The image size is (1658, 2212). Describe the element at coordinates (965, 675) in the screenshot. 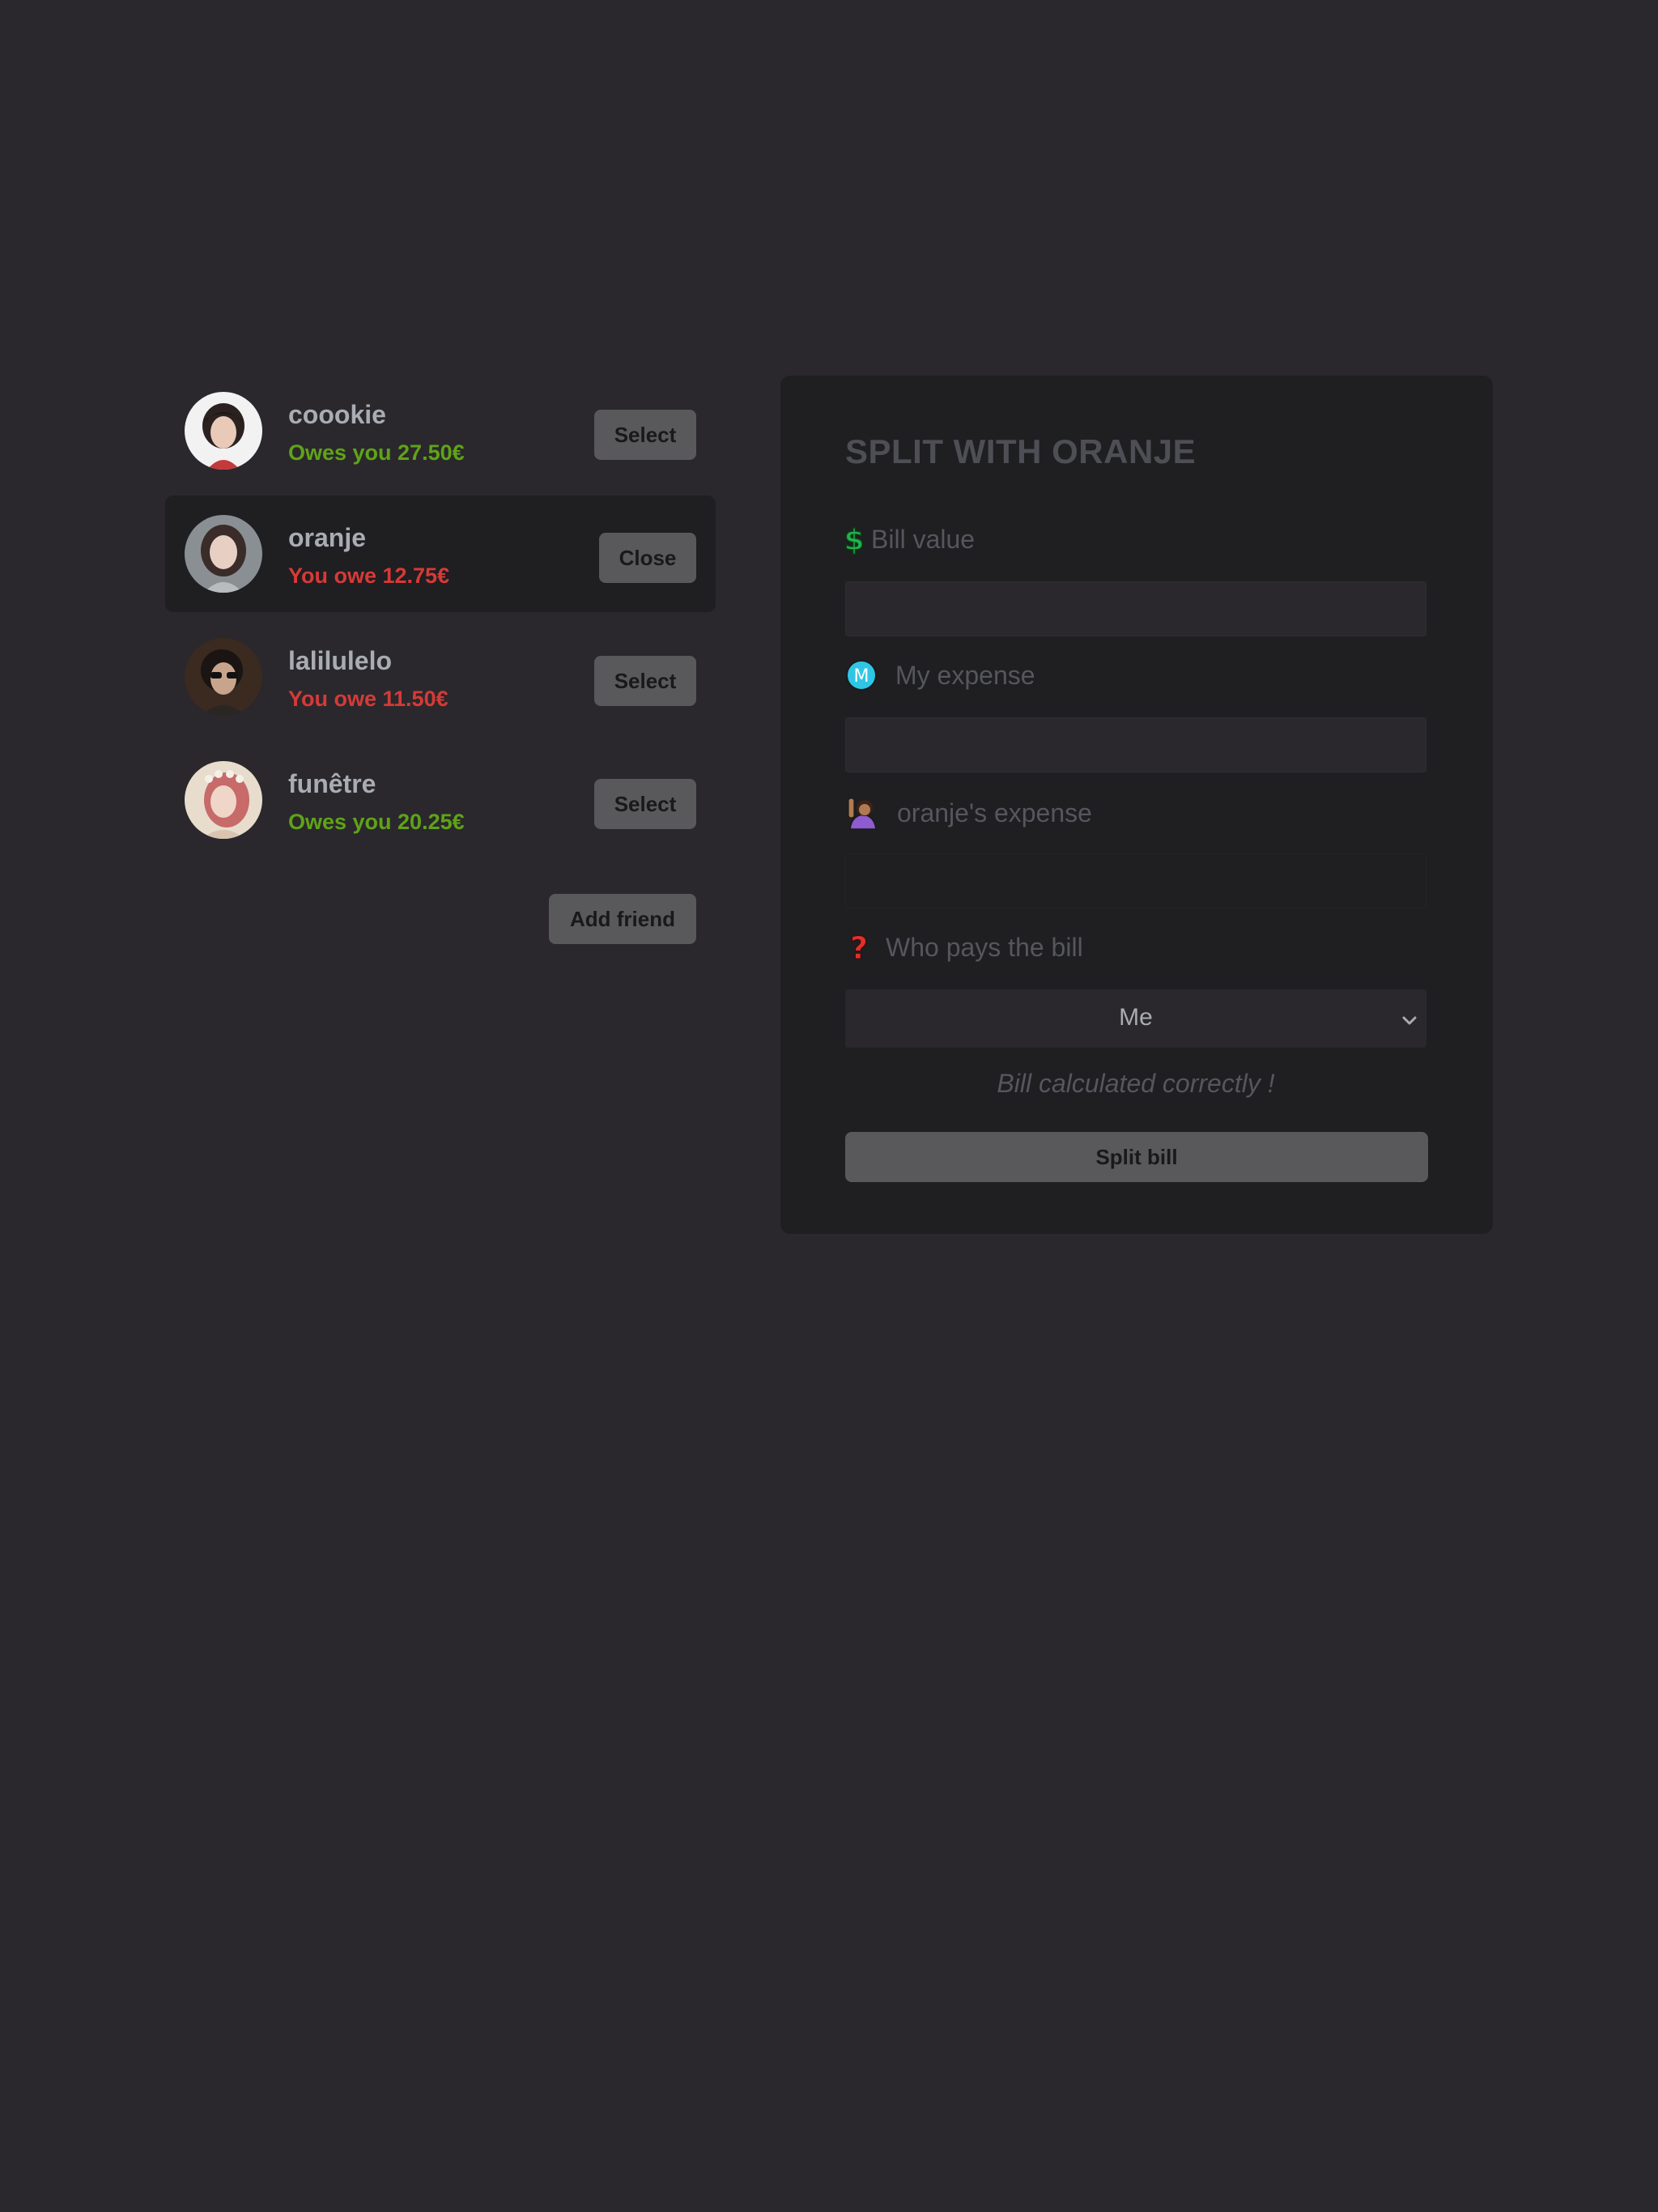

I see `my-expense-label-text: My expense` at that location.